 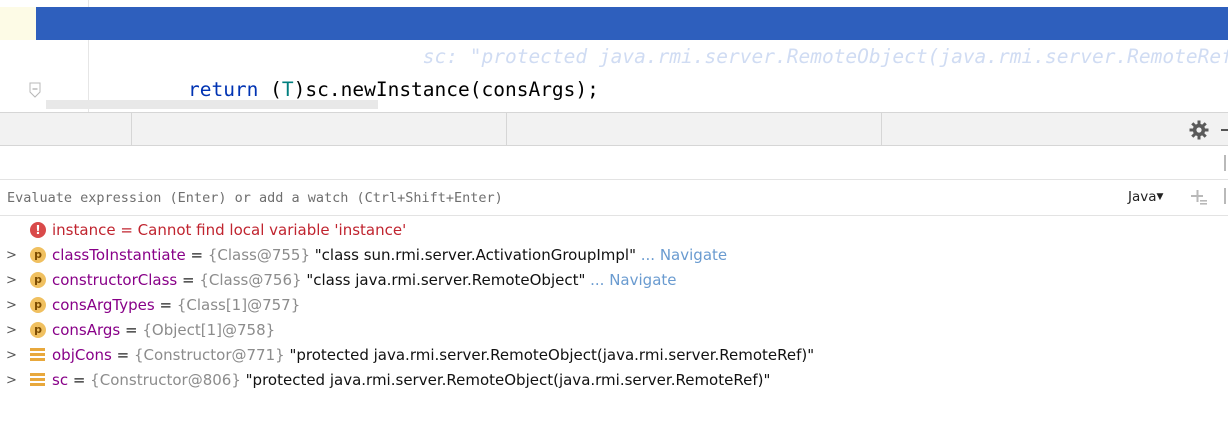 I want to click on gear-icon, so click(x=1199, y=130).